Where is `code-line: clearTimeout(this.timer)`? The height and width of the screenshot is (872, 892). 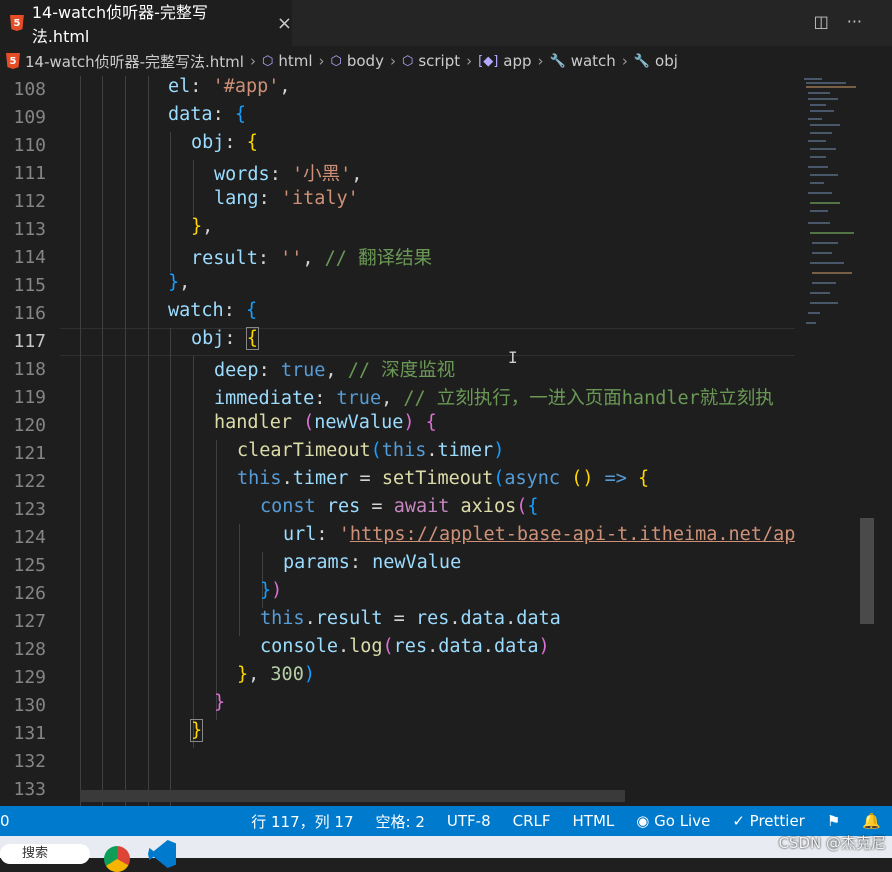
code-line: clearTimeout(this.timer) is located at coordinates (371, 450).